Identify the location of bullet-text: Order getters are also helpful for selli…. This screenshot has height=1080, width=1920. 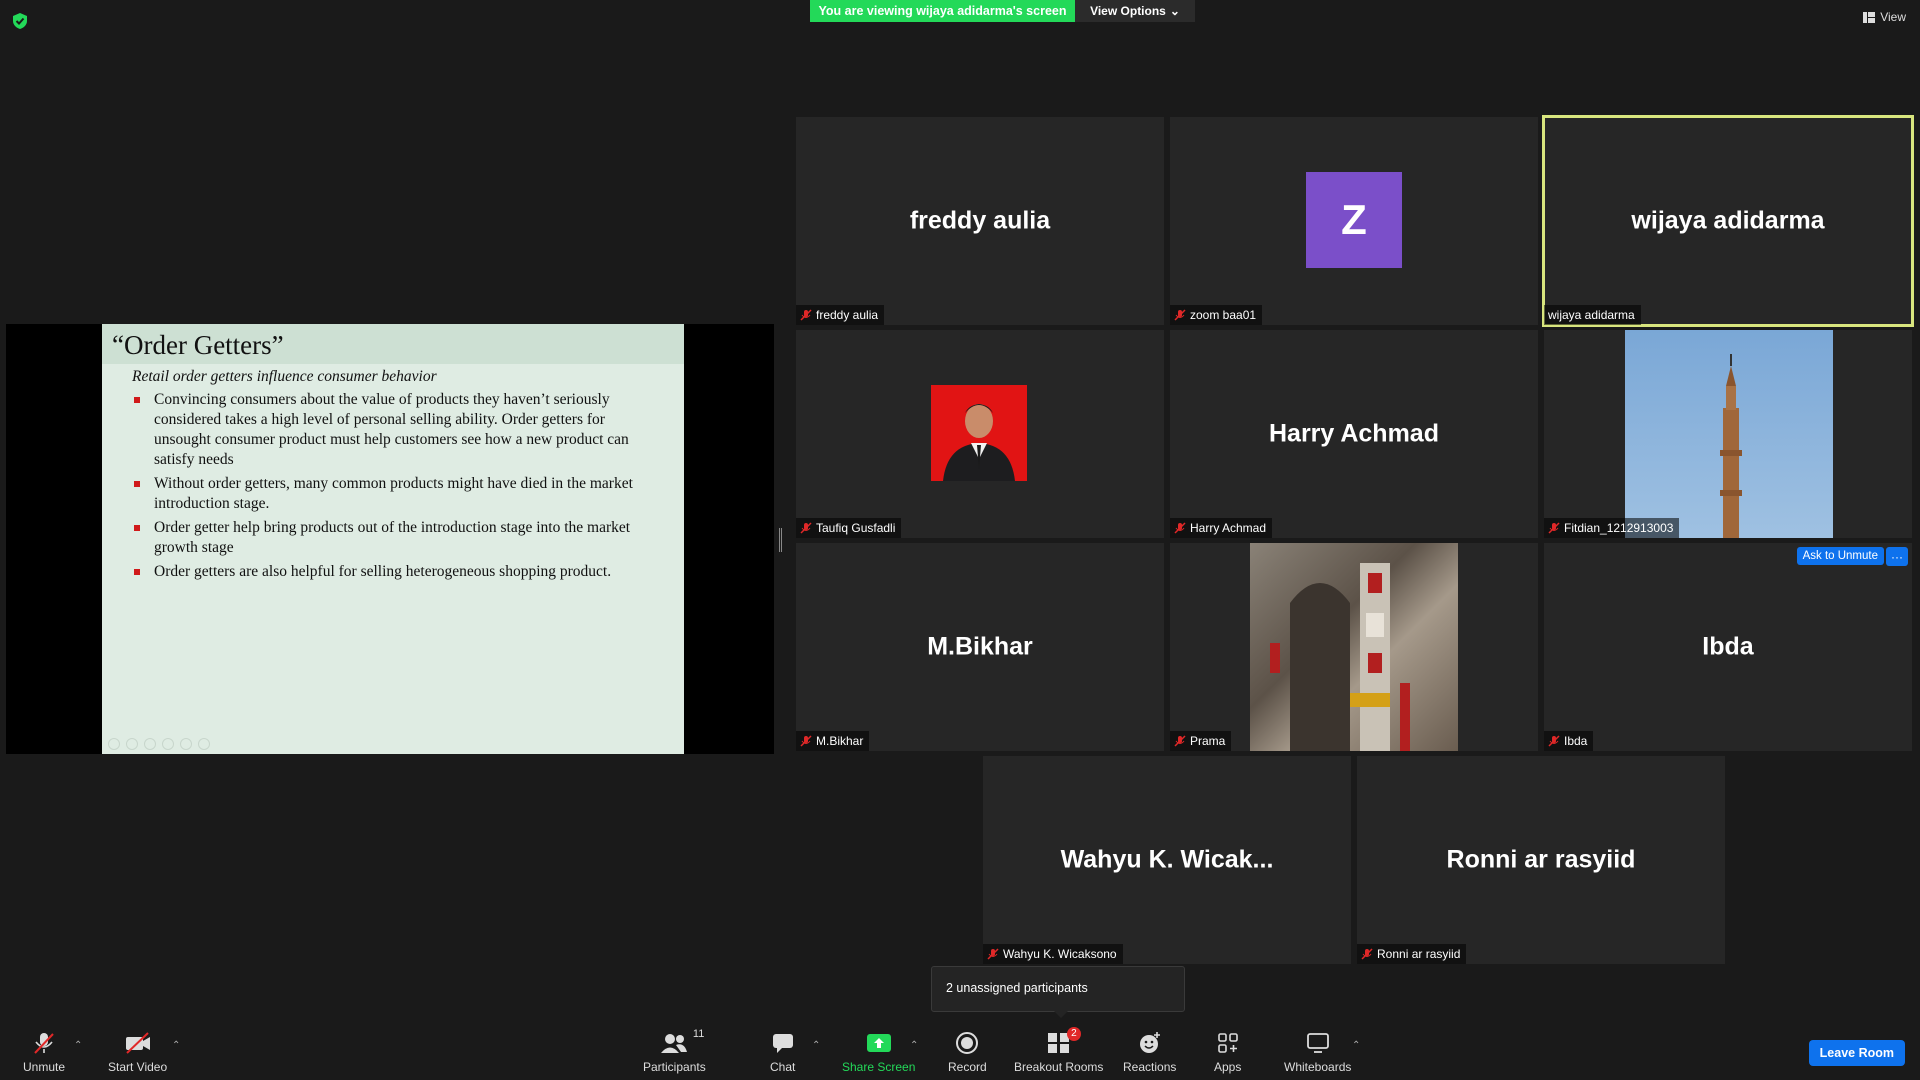
(383, 571).